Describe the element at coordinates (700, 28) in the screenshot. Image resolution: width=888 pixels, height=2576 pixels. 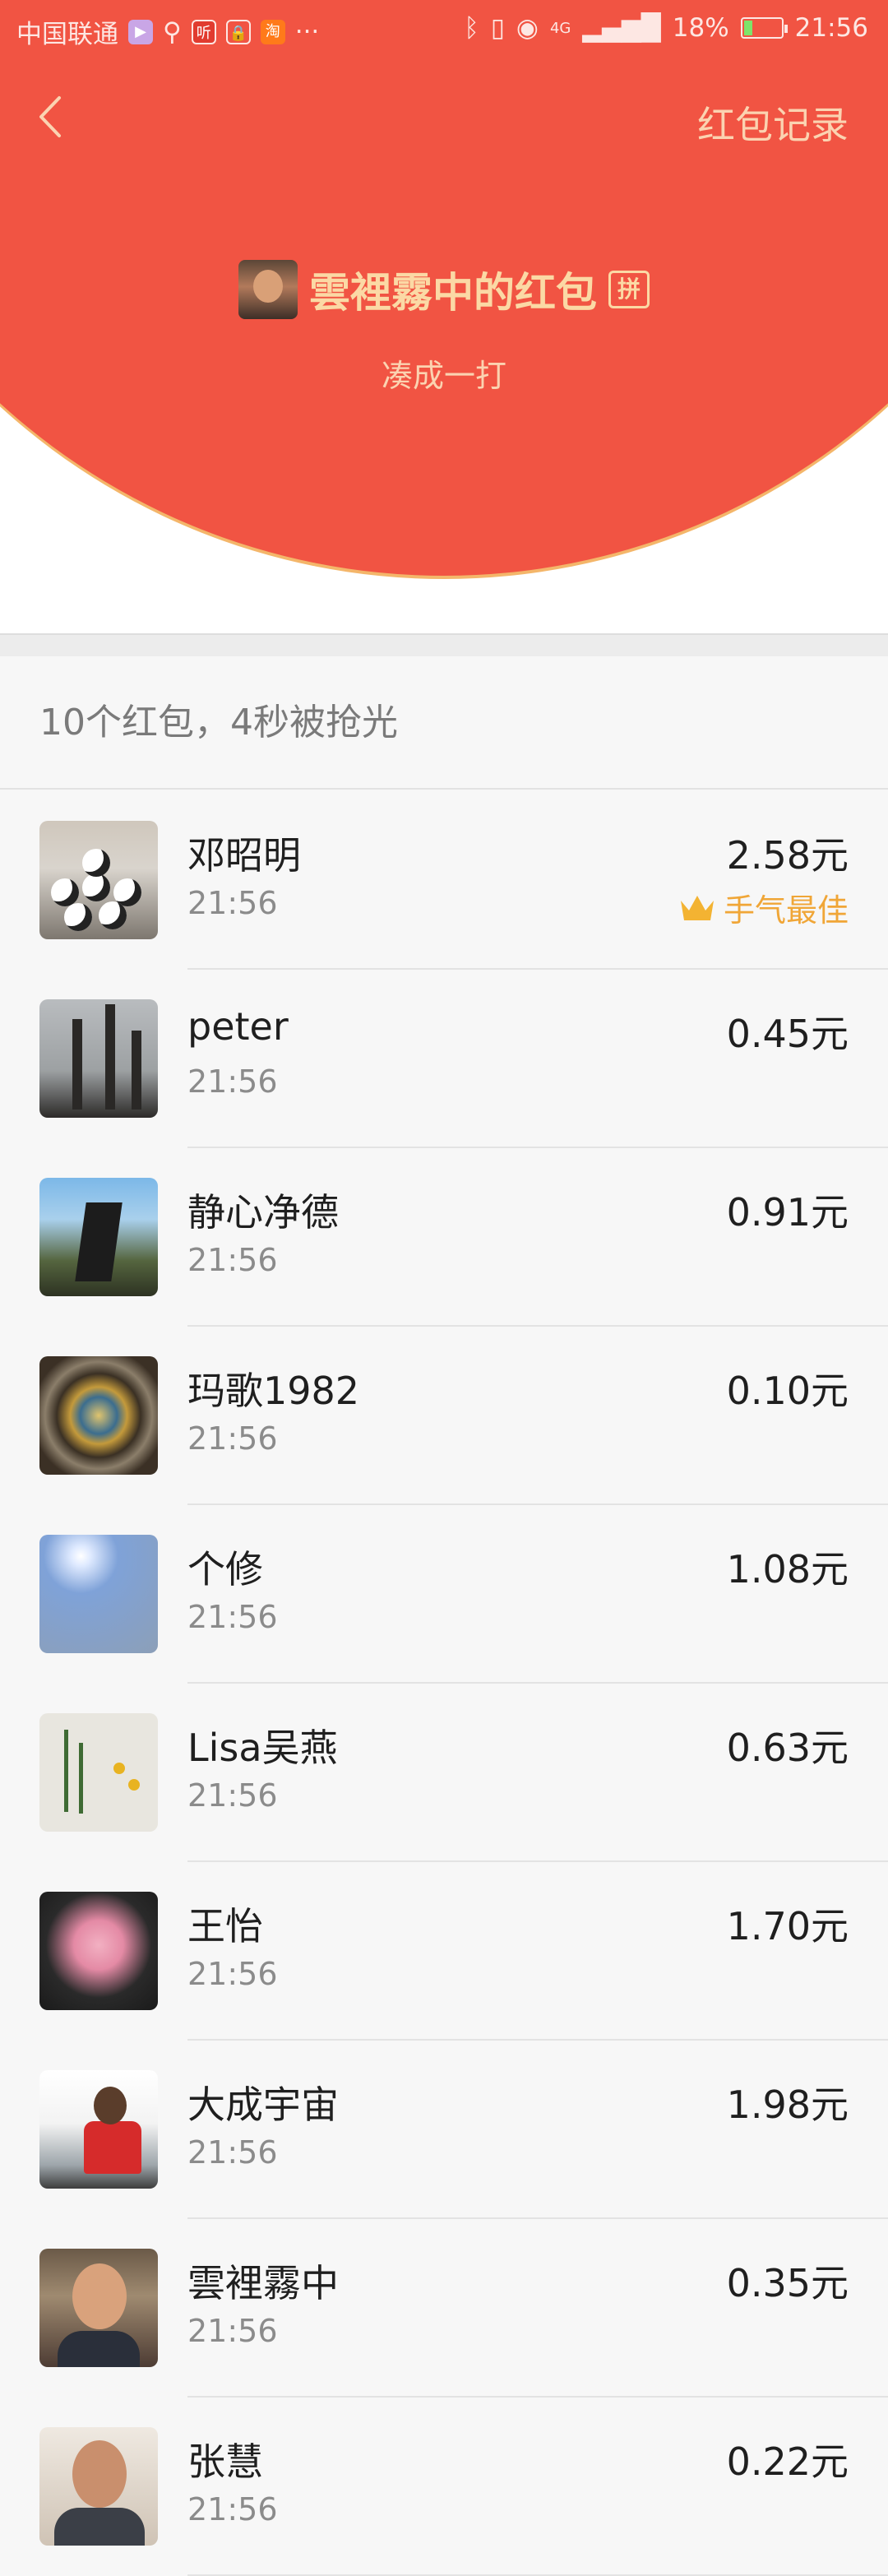
I see `battery-percent: 18%` at that location.